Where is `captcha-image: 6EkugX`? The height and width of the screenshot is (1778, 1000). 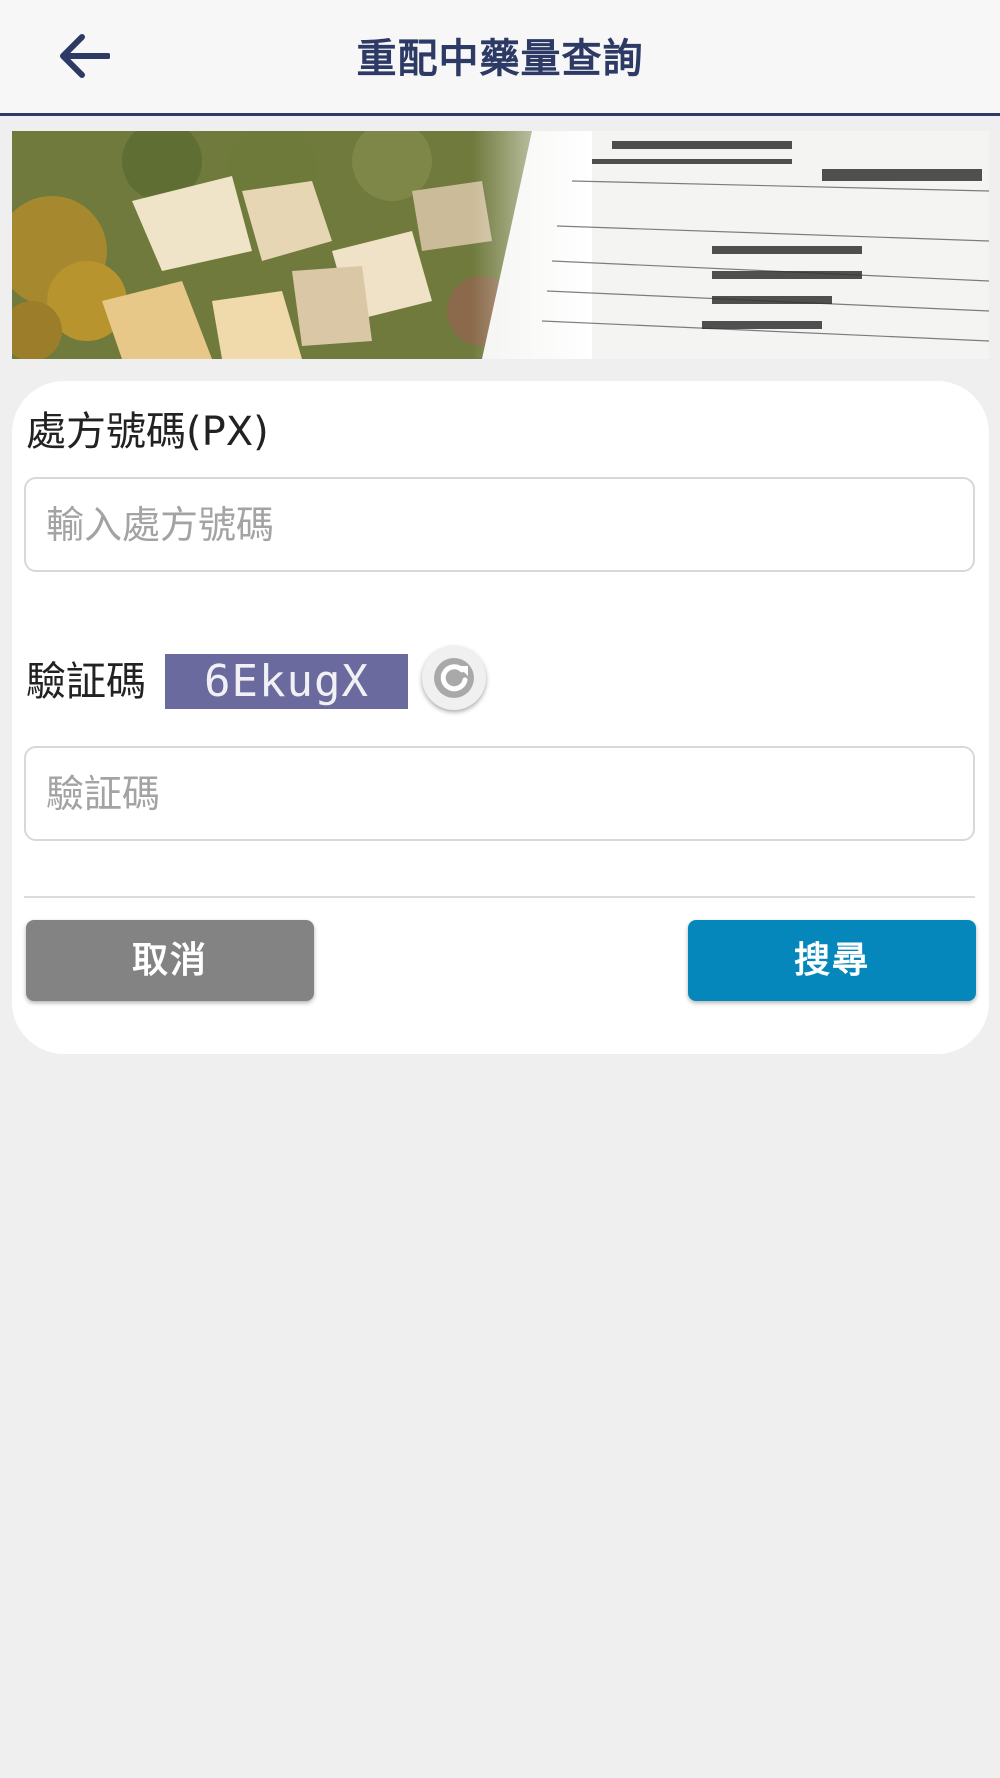 captcha-image: 6EkugX is located at coordinates (286, 681).